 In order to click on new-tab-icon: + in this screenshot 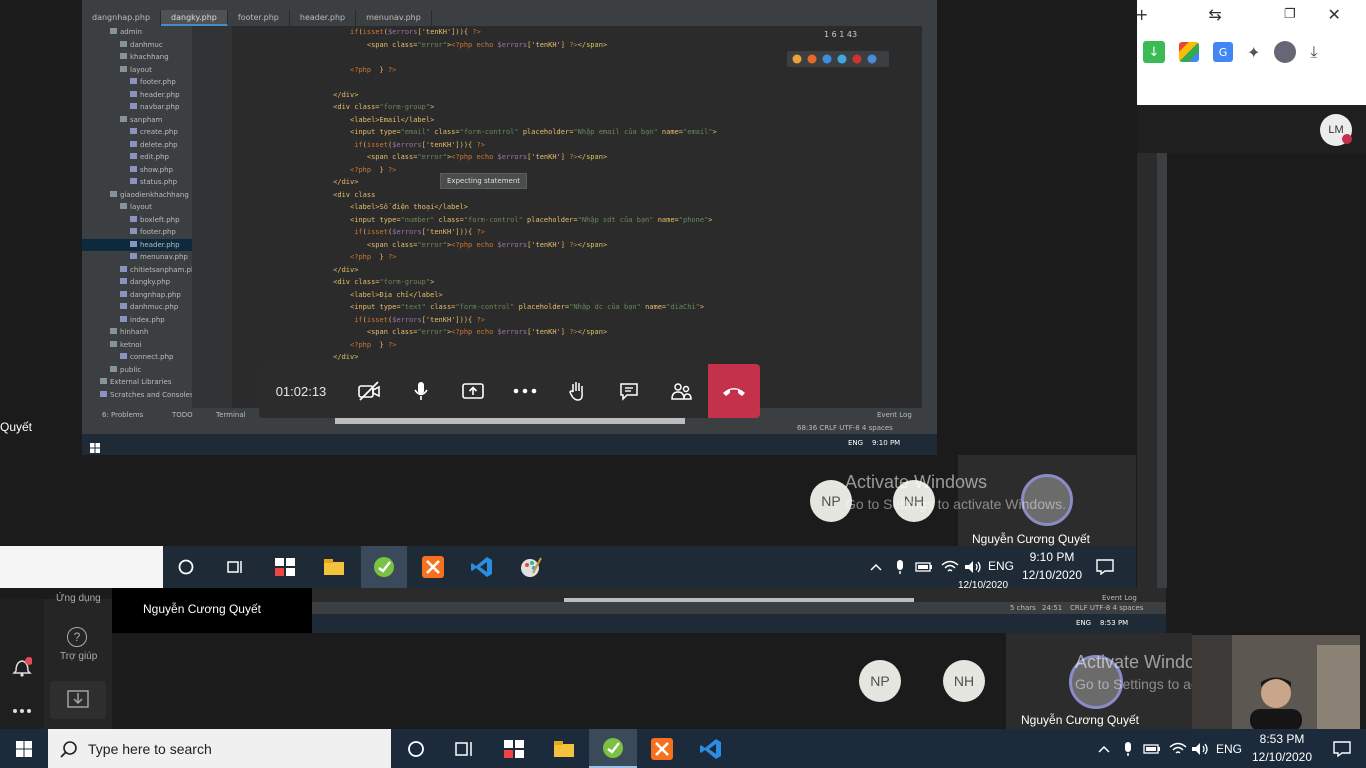, I will do `click(1141, 14)`.